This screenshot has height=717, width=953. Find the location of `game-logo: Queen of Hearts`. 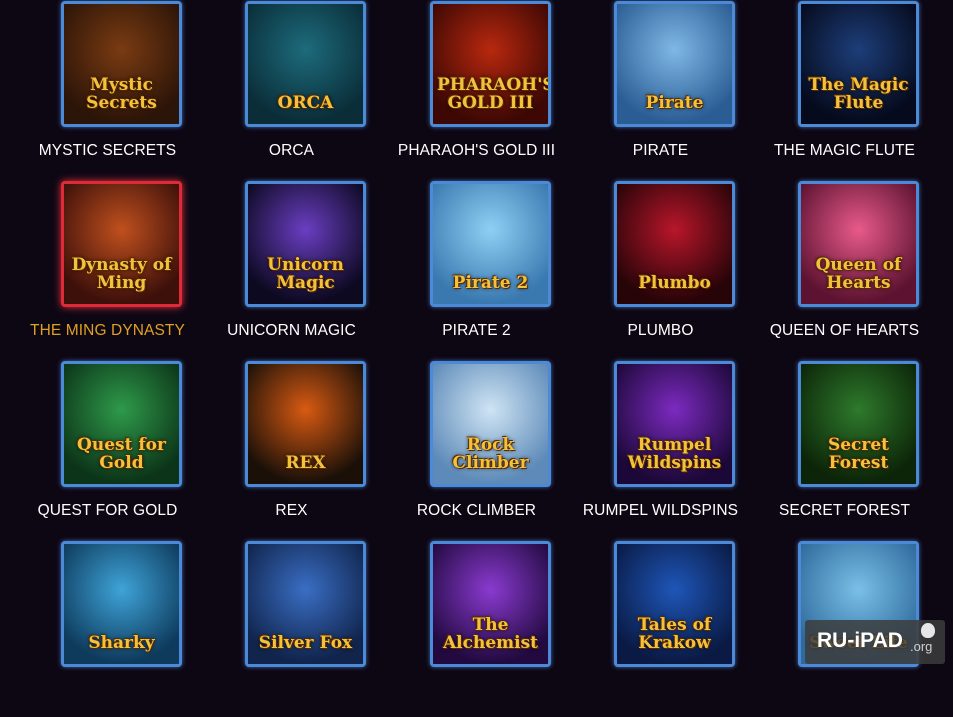

game-logo: Queen of Hearts is located at coordinates (858, 274).